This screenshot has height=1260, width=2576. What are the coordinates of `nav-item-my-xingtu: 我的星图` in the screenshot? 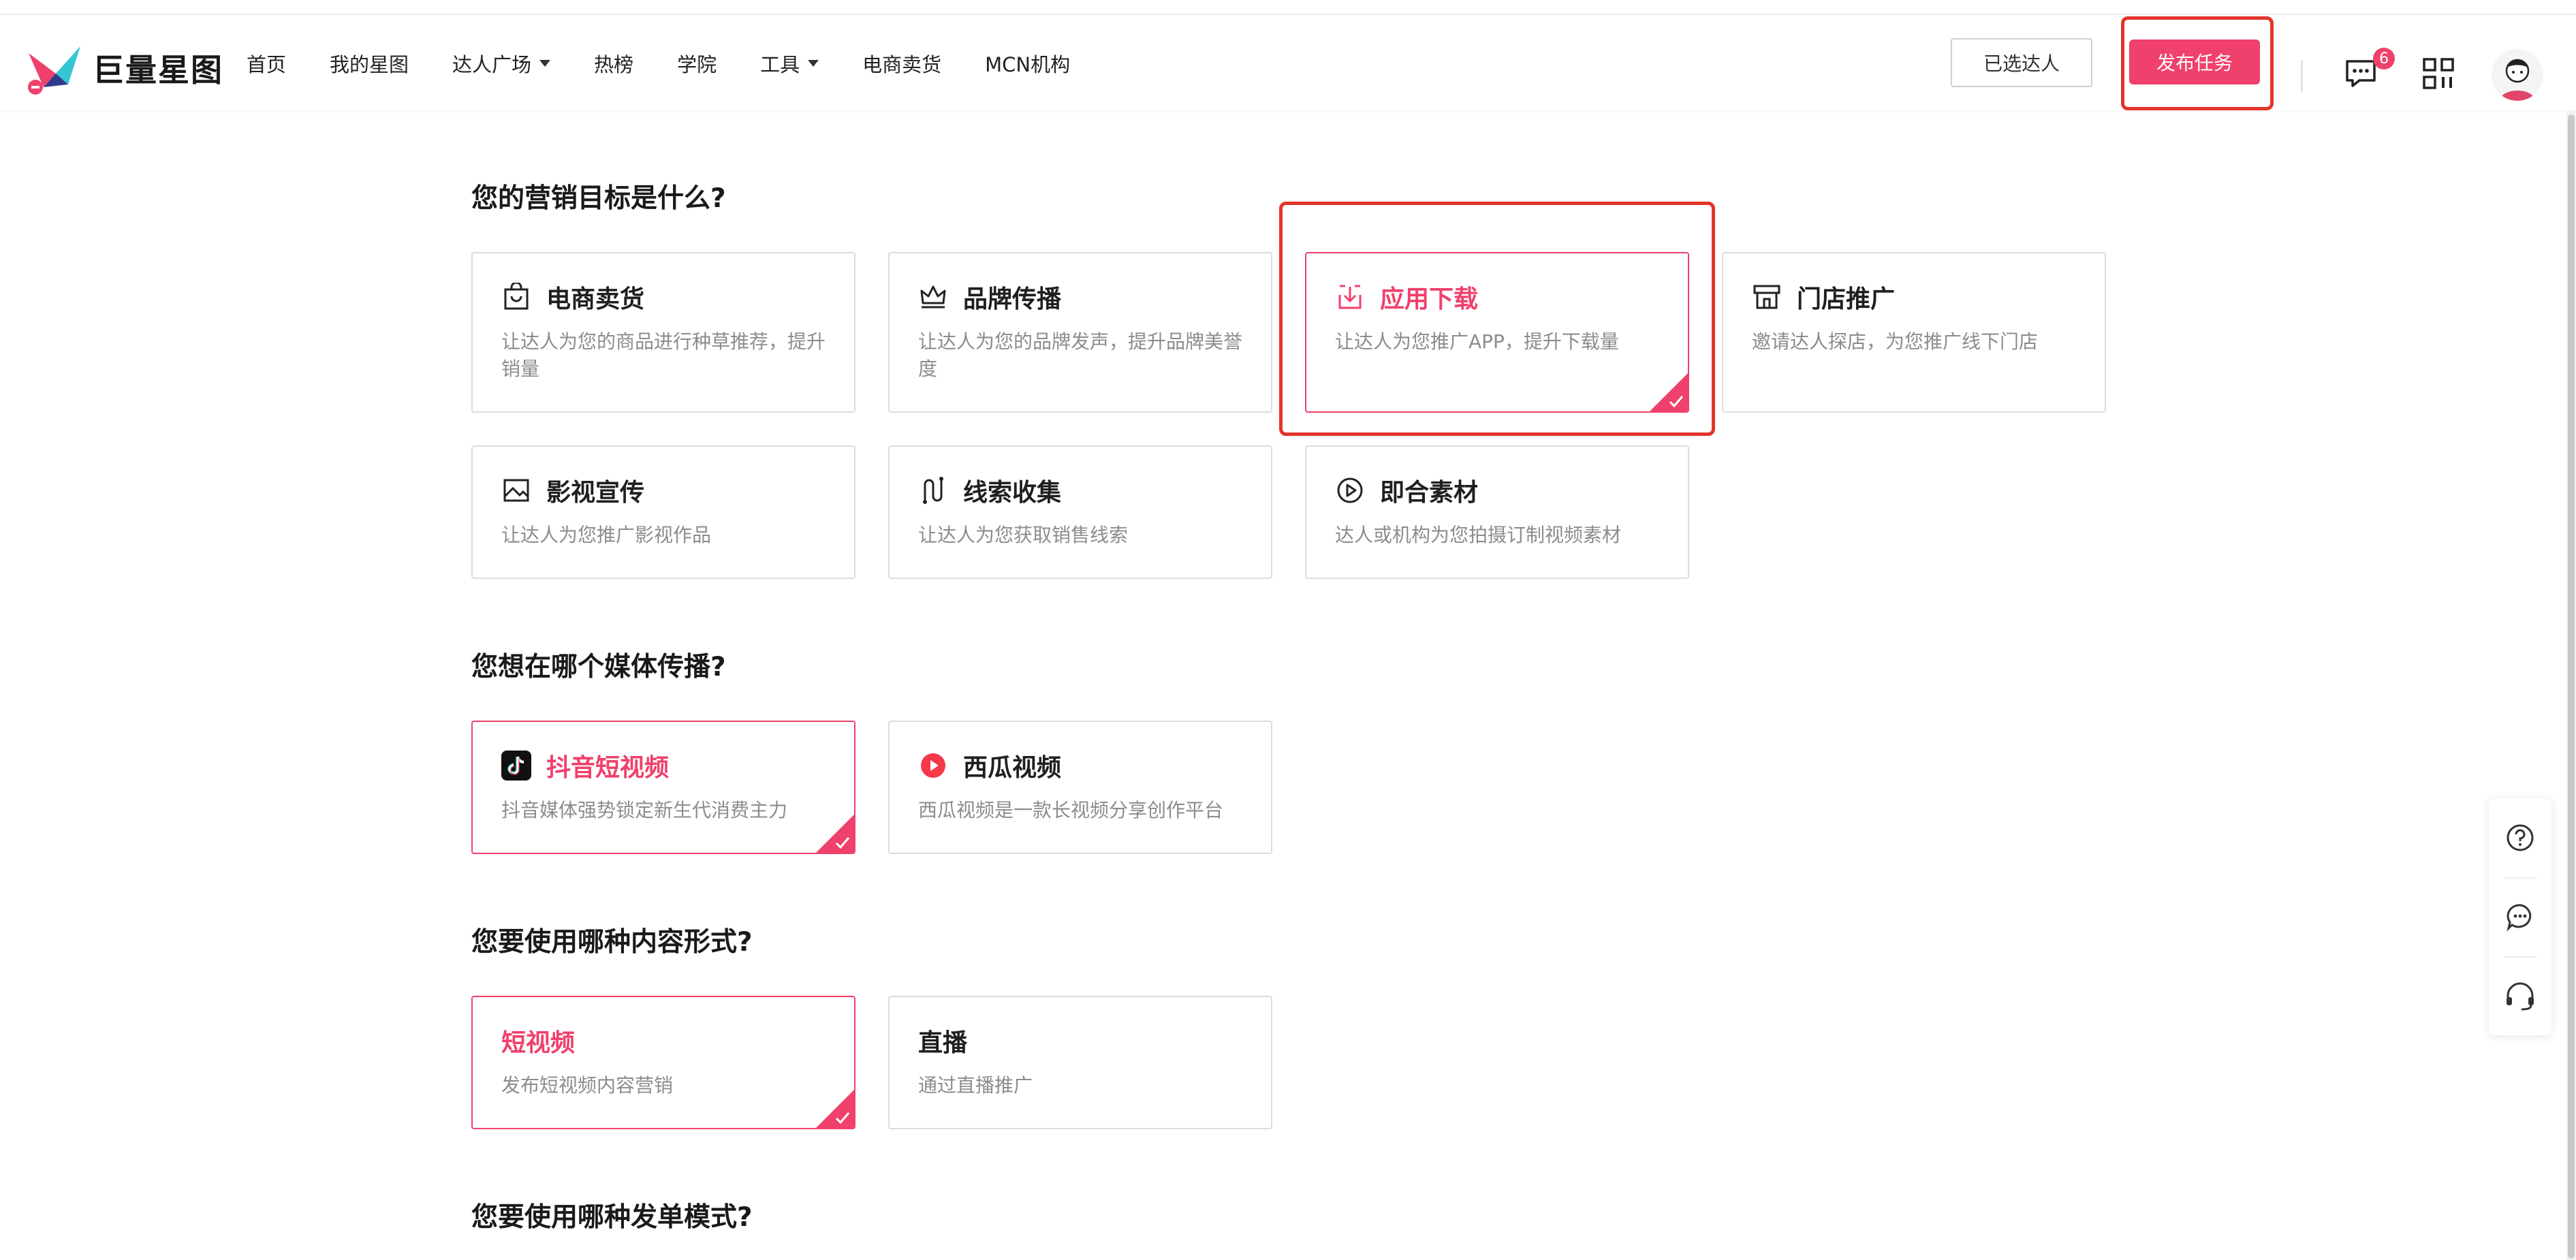 It's located at (369, 63).